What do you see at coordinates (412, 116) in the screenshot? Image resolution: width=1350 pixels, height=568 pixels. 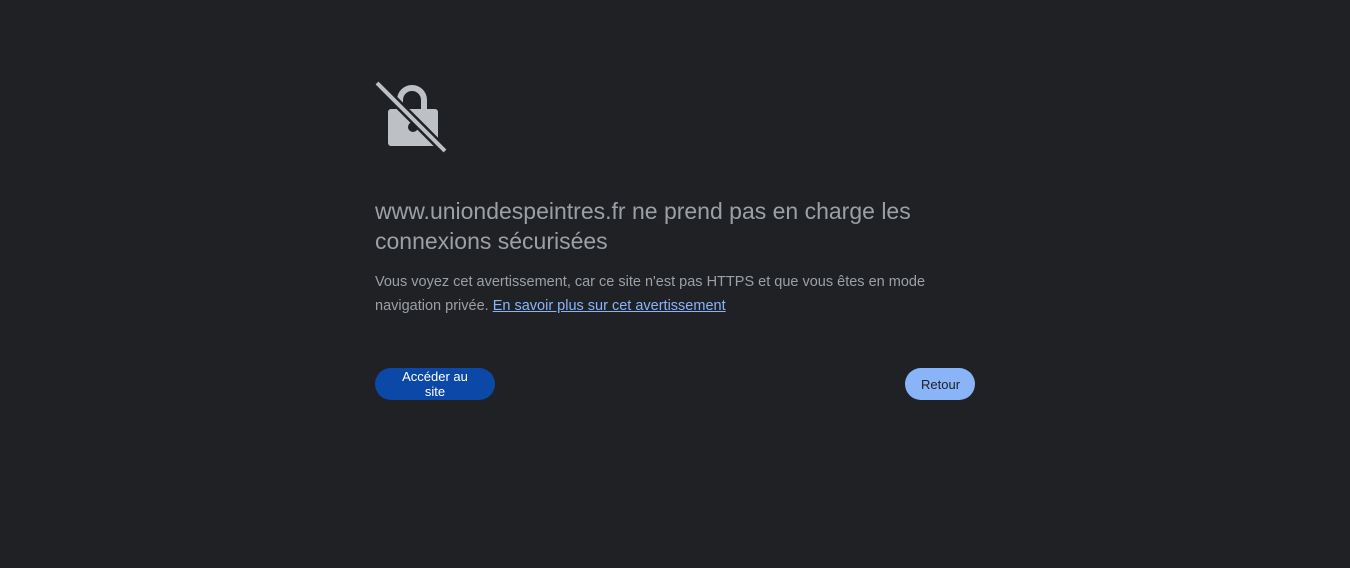 I see `lock-crossed-icon` at bounding box center [412, 116].